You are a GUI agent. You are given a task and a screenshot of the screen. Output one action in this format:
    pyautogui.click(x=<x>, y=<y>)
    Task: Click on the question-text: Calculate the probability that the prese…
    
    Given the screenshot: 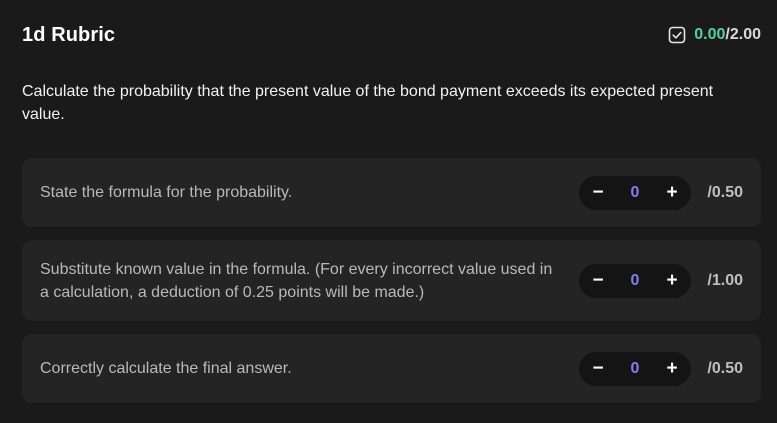 What is the action you would take?
    pyautogui.click(x=368, y=103)
    